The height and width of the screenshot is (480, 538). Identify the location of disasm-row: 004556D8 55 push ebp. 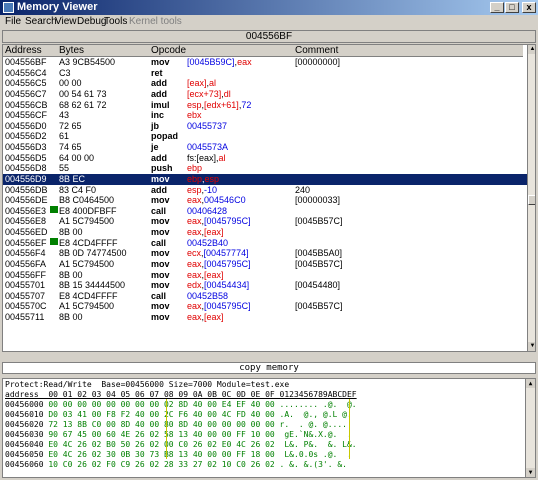
(265, 168).